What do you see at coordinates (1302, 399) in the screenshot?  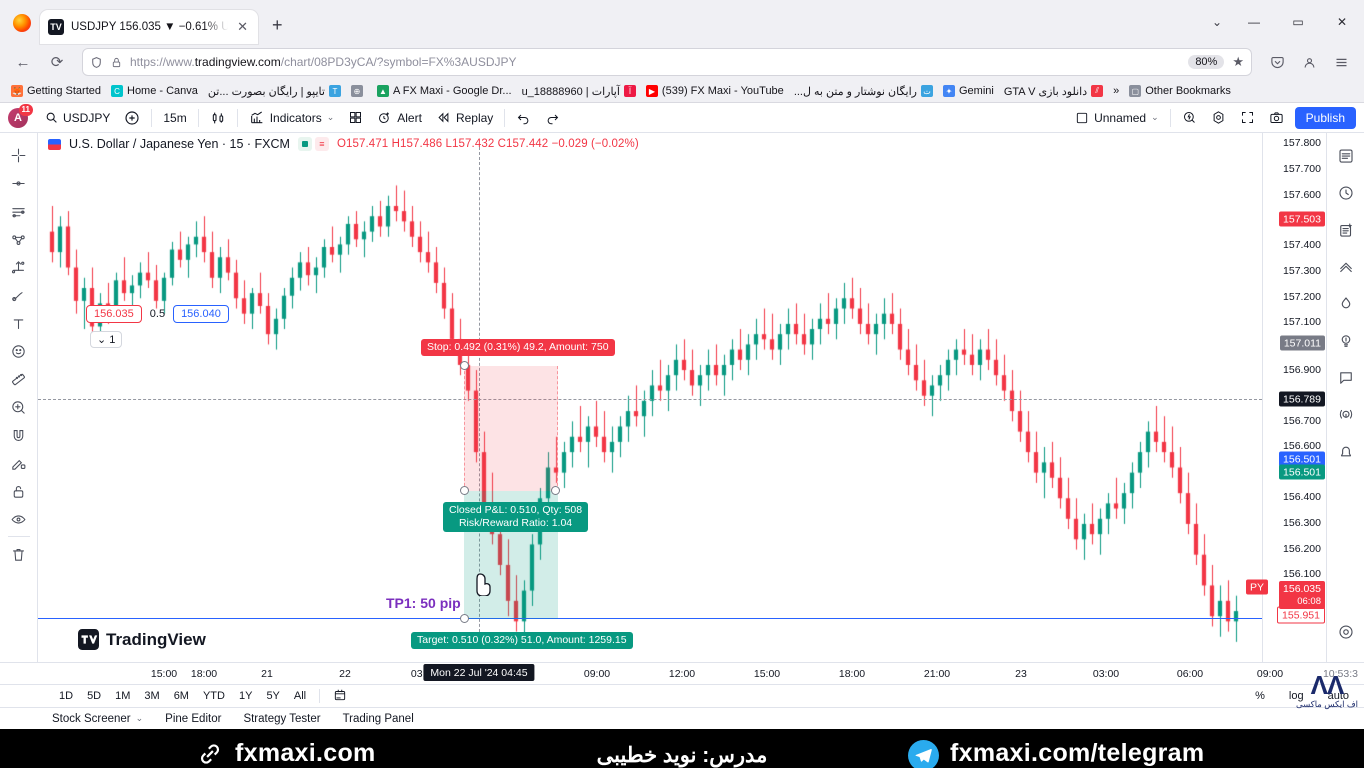 I see `price-axis-badge: 156.789` at bounding box center [1302, 399].